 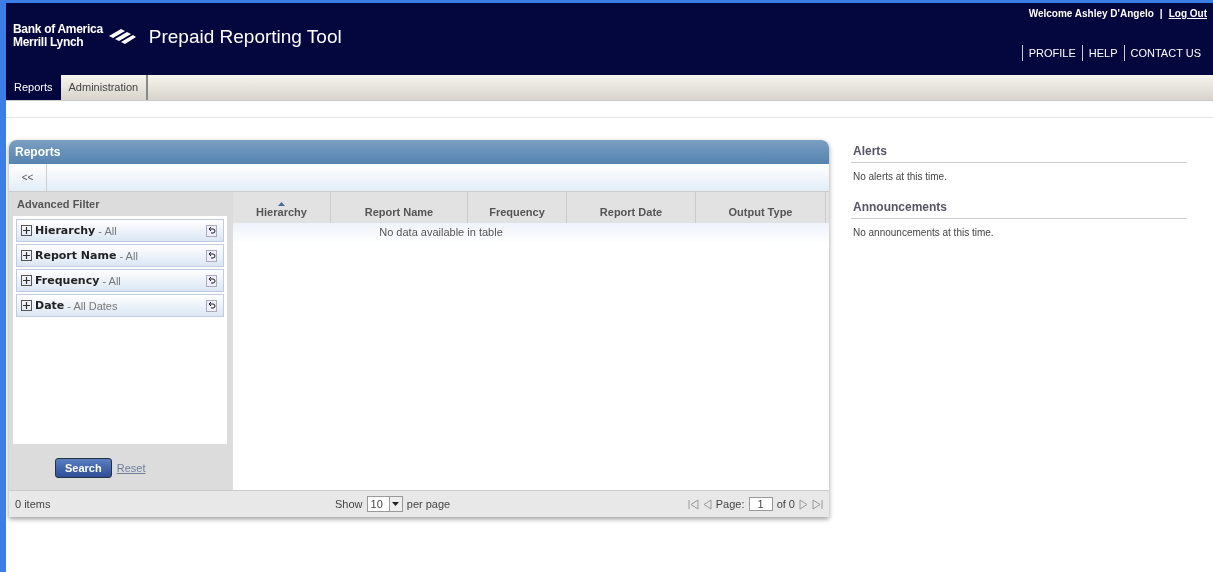 I want to click on page-label: Page:, so click(x=730, y=504).